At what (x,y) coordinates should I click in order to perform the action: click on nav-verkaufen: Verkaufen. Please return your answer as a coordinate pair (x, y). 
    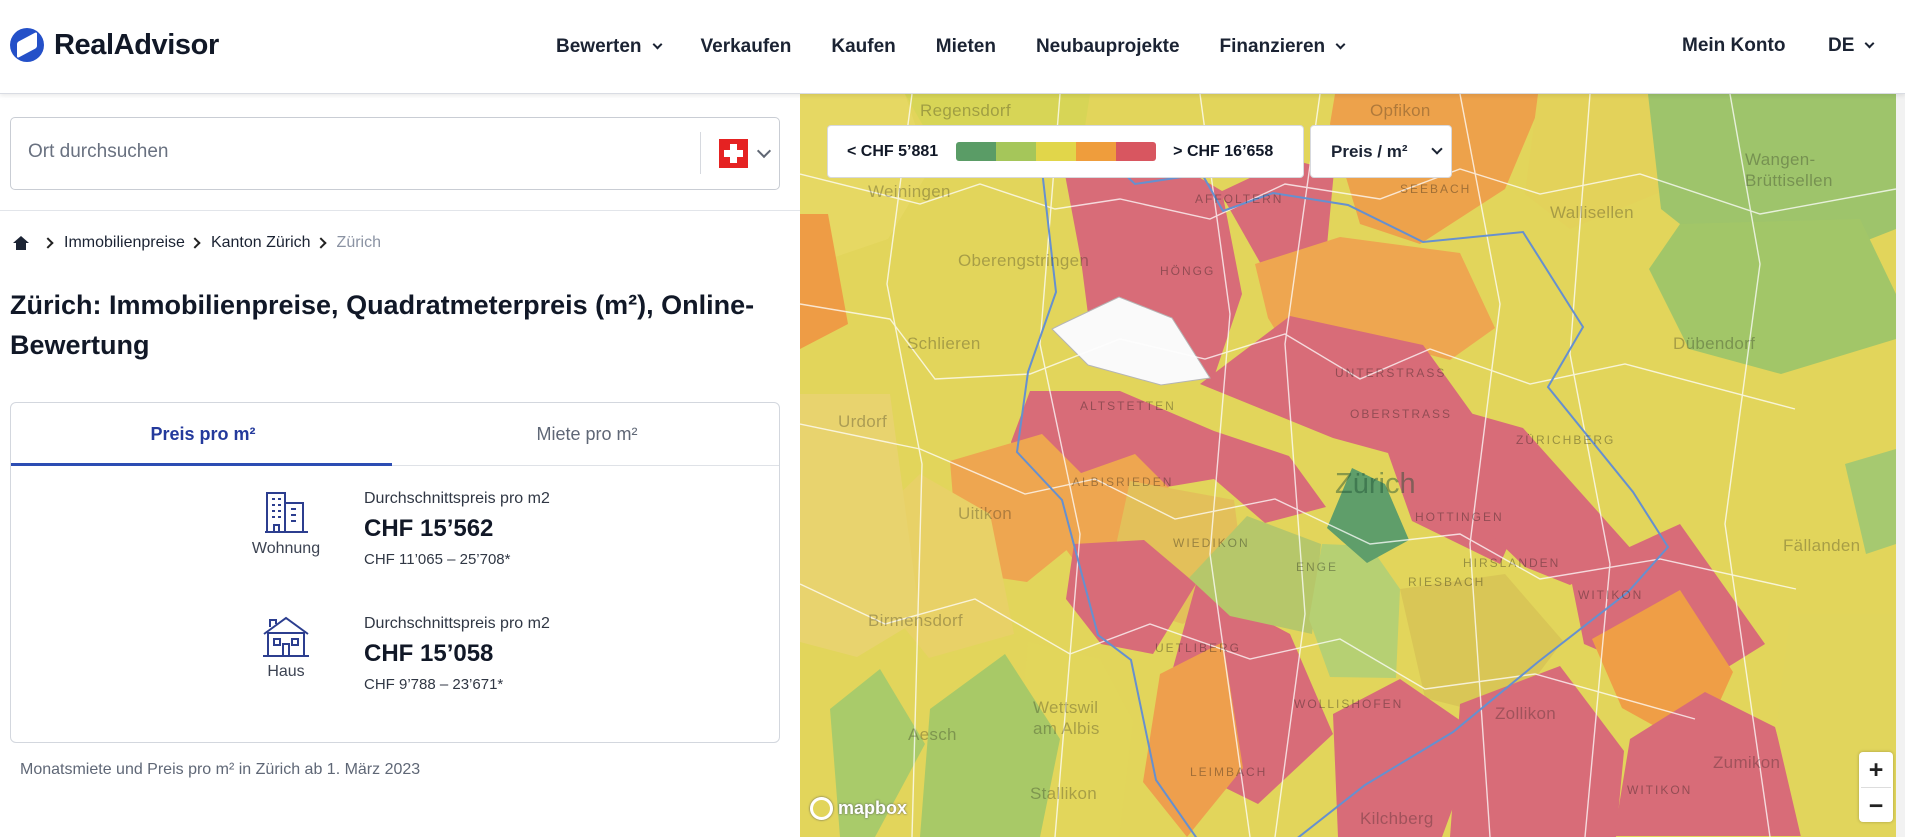
    Looking at the image, I should click on (746, 47).